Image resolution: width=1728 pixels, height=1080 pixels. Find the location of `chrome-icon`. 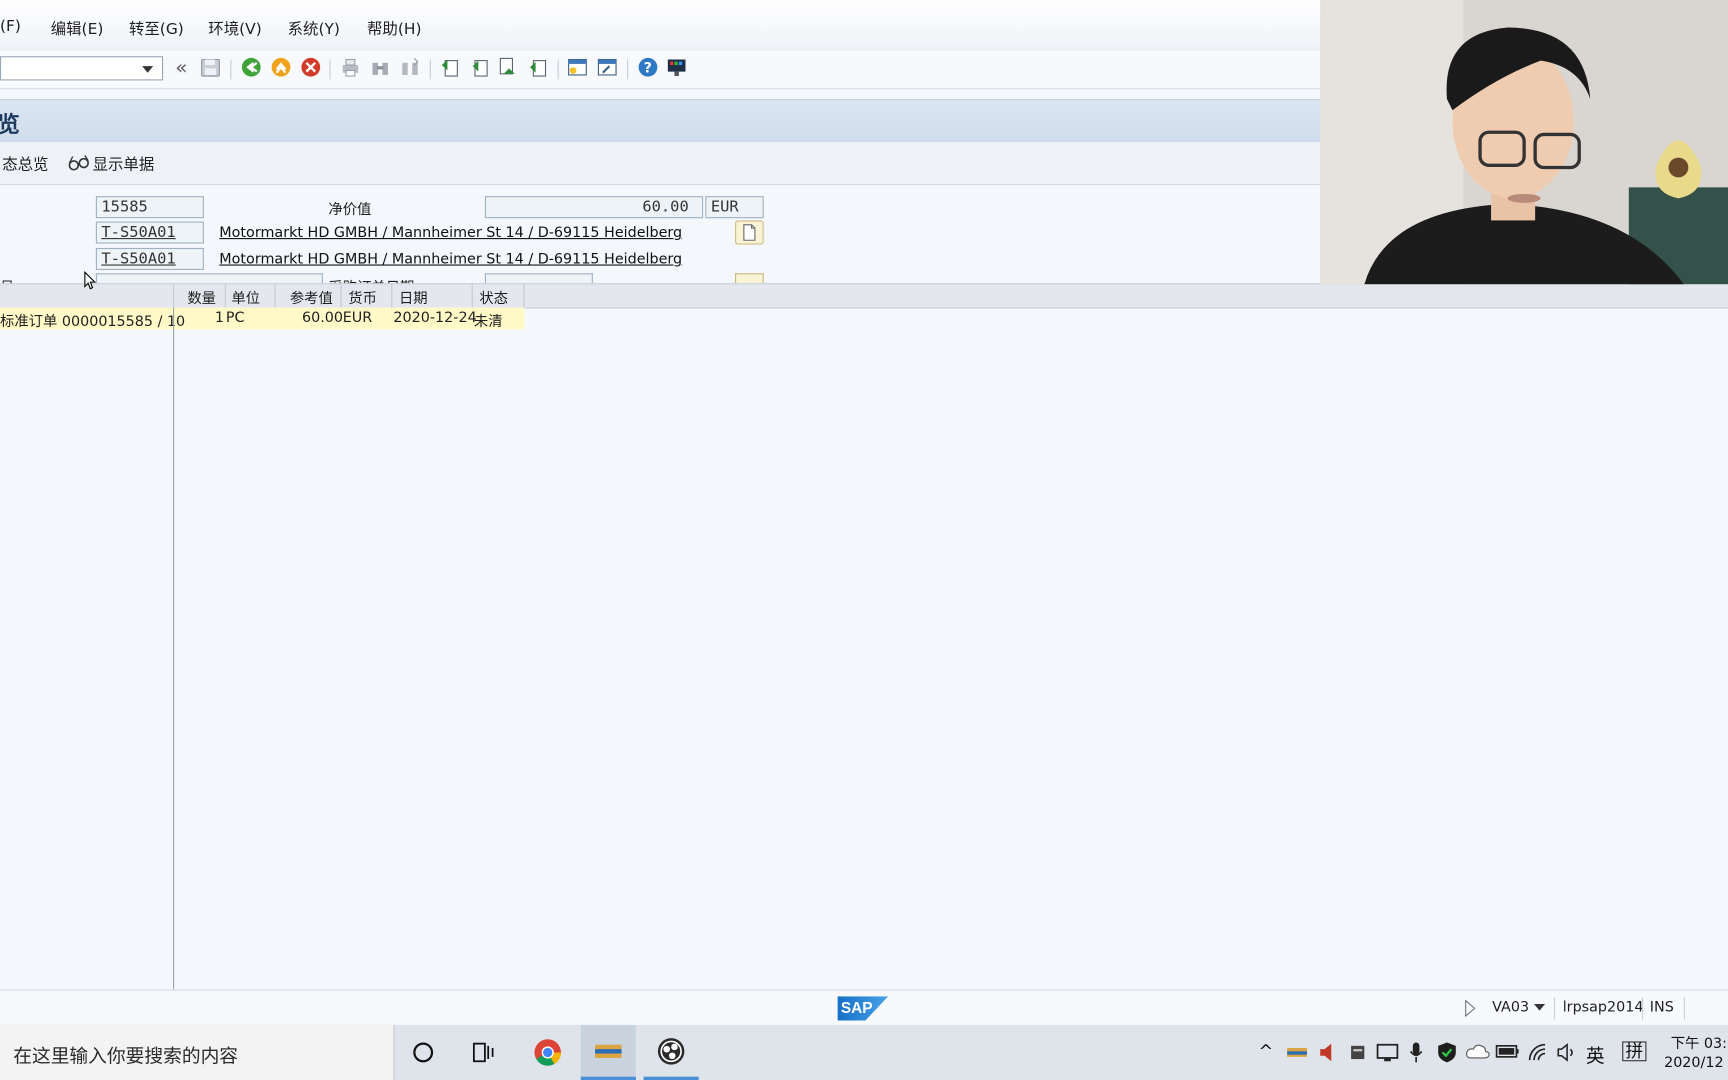

chrome-icon is located at coordinates (547, 1052).